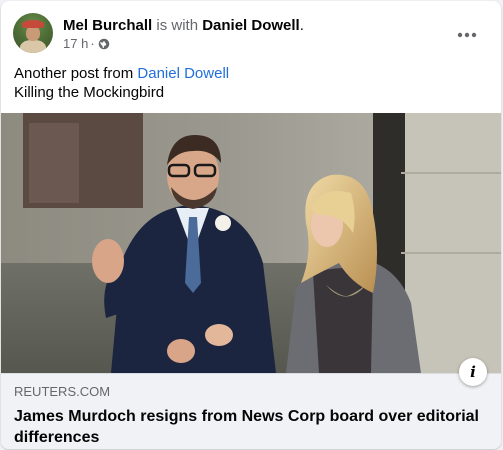 The width and height of the screenshot is (503, 450). What do you see at coordinates (251, 73) in the screenshot?
I see `post-text-line-1: Another post from Daniel Dowell` at bounding box center [251, 73].